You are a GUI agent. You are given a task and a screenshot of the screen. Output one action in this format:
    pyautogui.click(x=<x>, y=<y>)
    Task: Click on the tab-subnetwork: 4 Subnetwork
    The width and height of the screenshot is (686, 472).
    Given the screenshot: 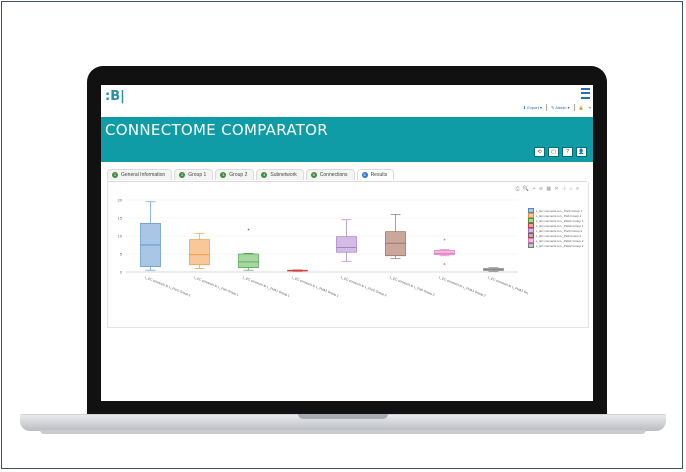 What is the action you would take?
    pyautogui.click(x=280, y=174)
    